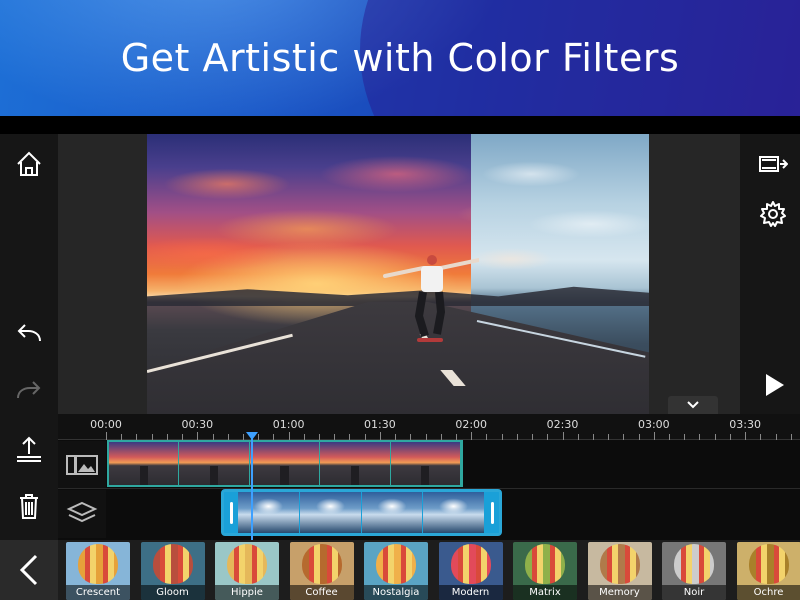 The image size is (800, 600). I want to click on collapse-button, so click(693, 405).